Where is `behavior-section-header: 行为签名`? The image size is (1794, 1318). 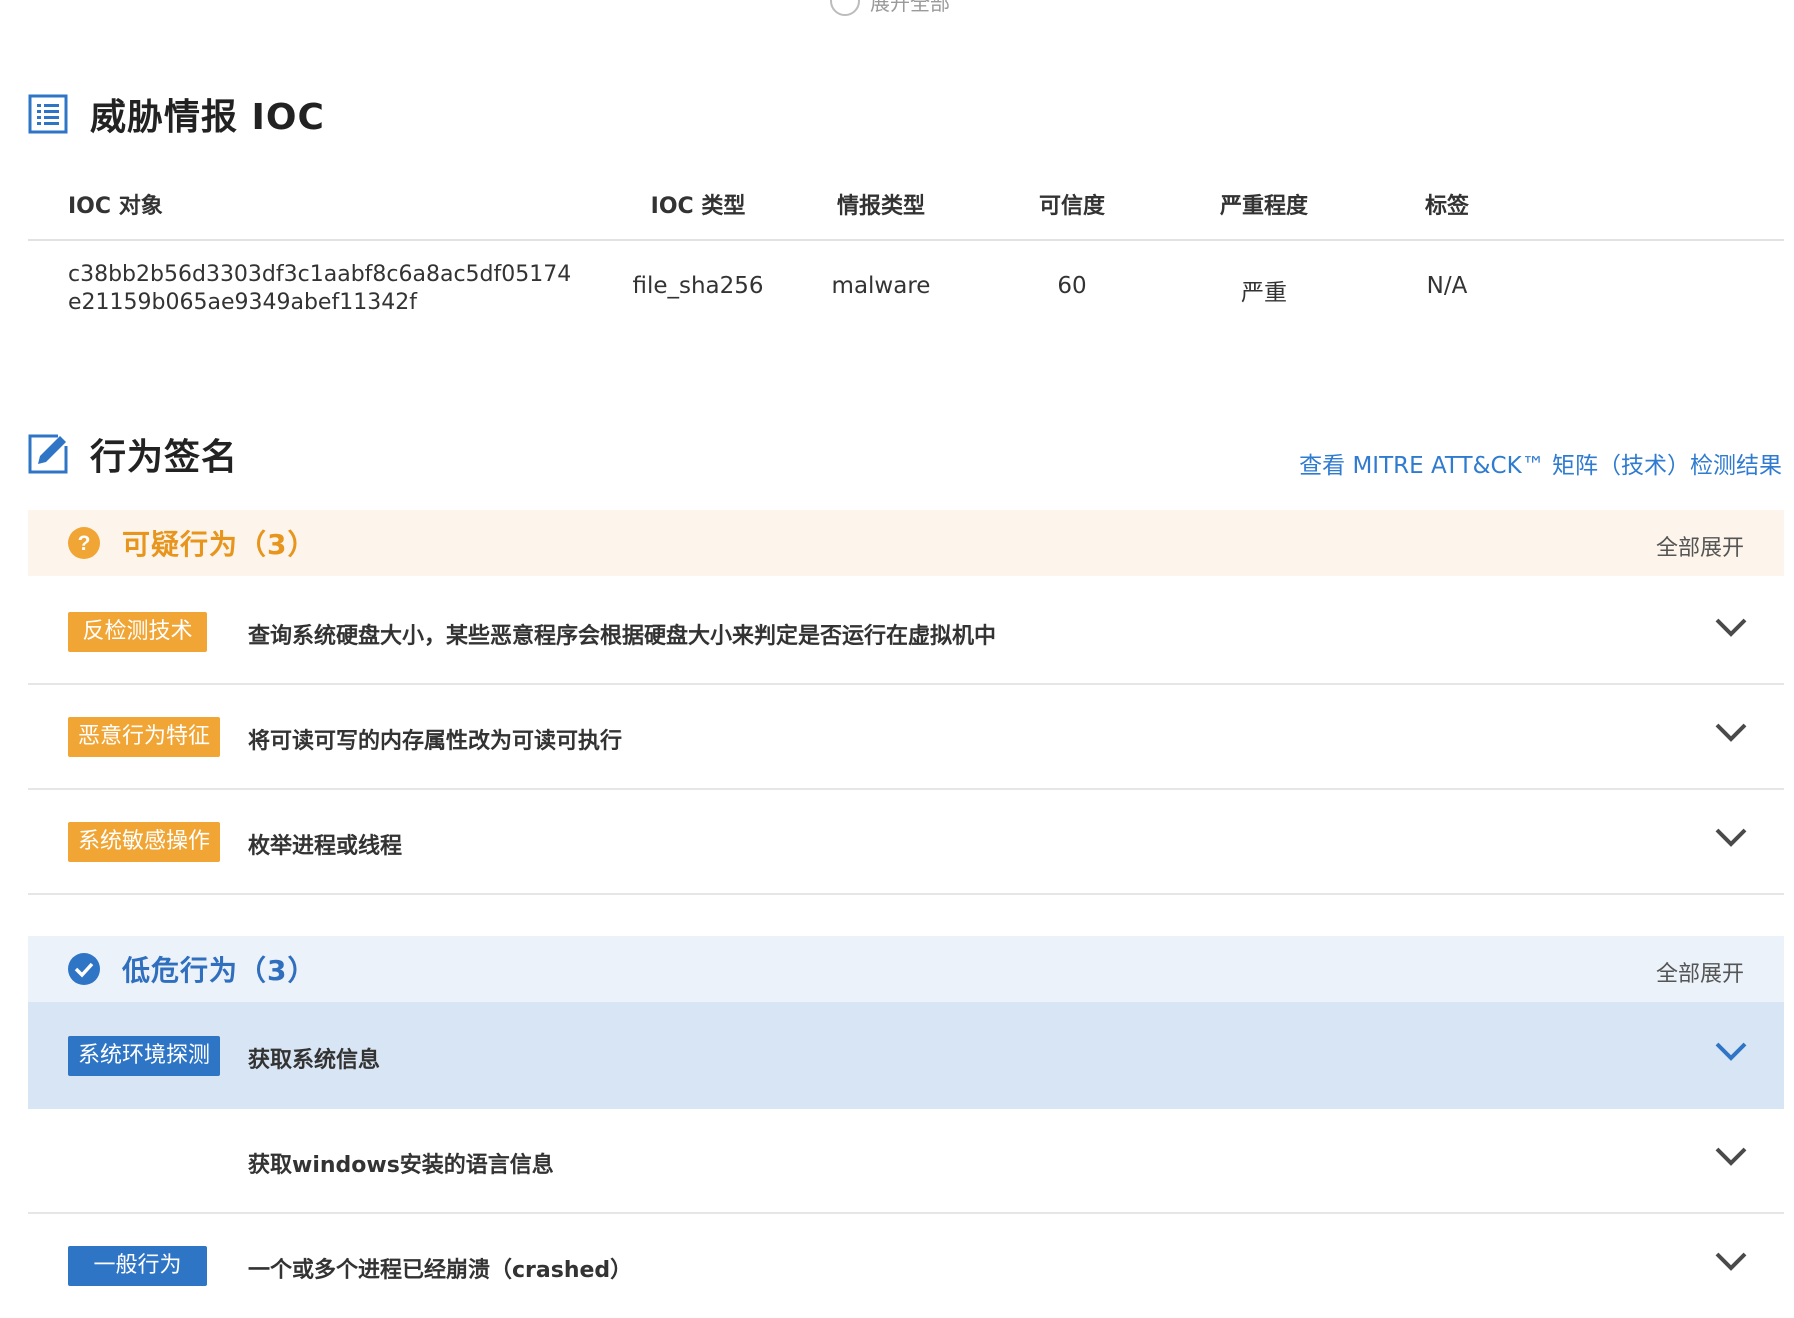 behavior-section-header: 行为签名 is located at coordinates (133, 454).